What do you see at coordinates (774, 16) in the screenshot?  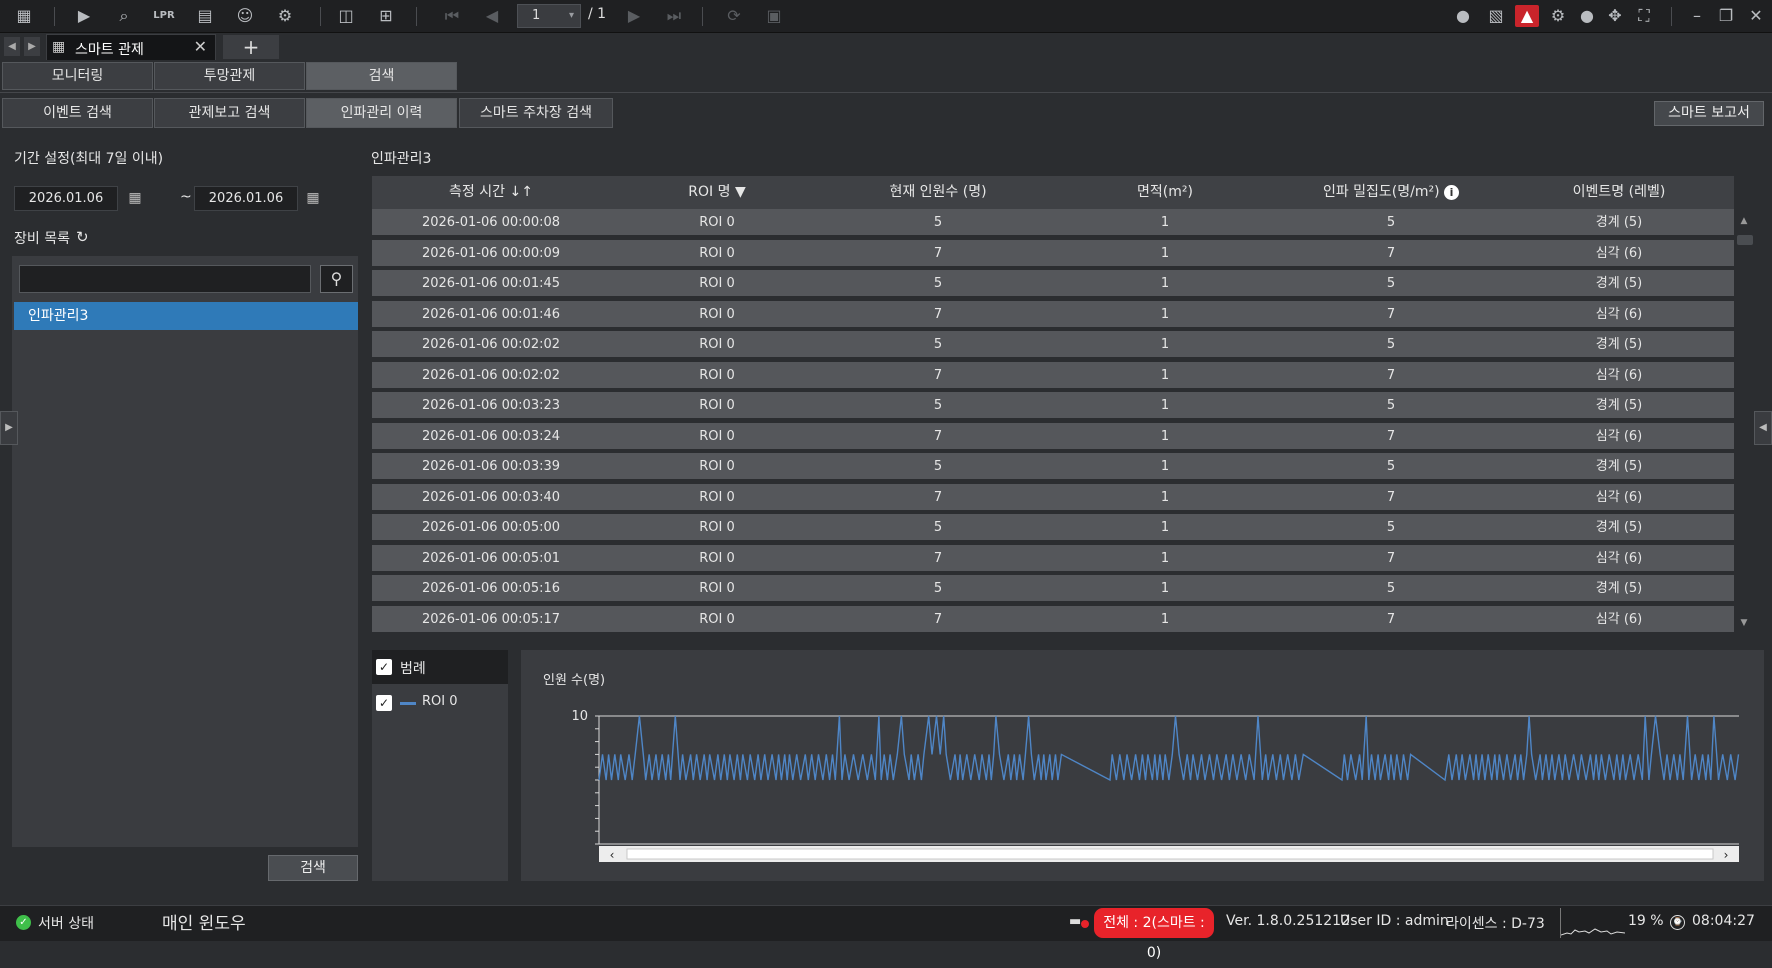 I see `snapshot-icon: ▣` at bounding box center [774, 16].